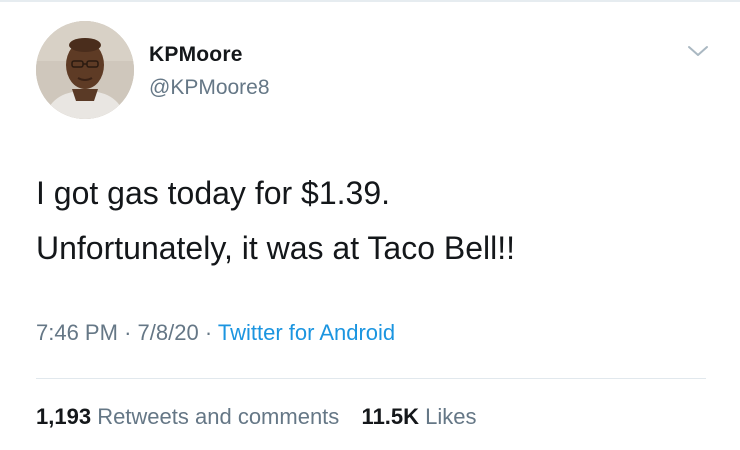  What do you see at coordinates (215, 333) in the screenshot?
I see `tweet-meta: 7:46 PM · 7/8/20 · Twitter for Android` at bounding box center [215, 333].